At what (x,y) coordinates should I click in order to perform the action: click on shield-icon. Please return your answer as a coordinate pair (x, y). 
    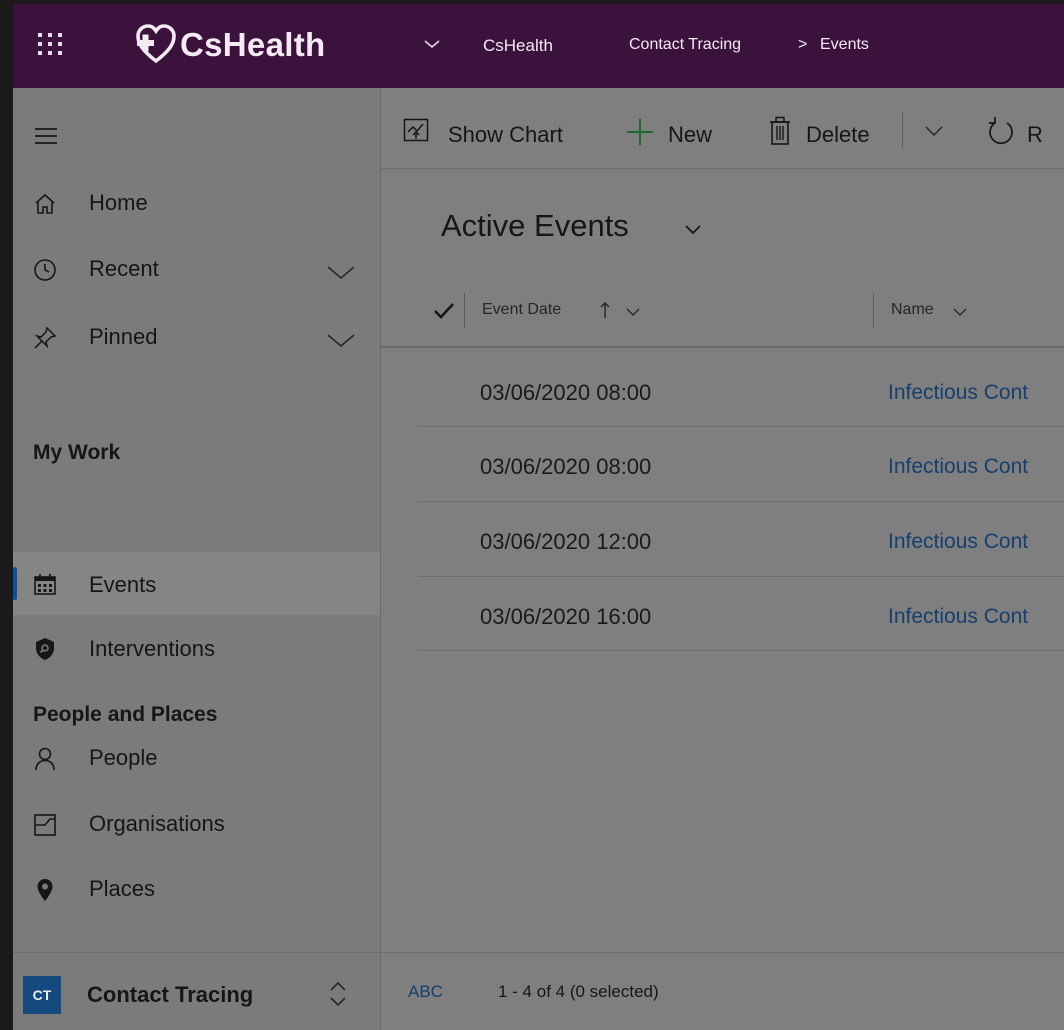
    Looking at the image, I should click on (45, 649).